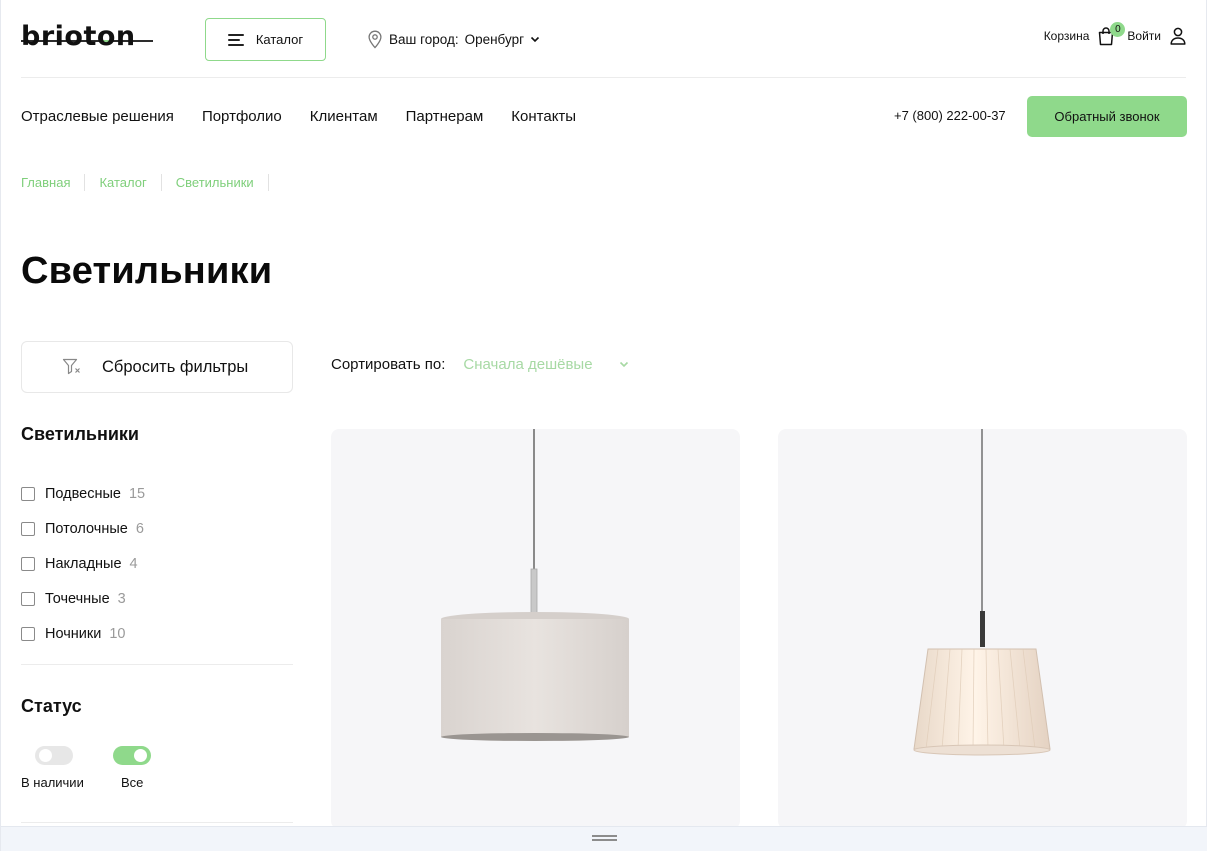  Describe the element at coordinates (222, 182) in the screenshot. I see `breadcrumb-lamps: Светильники` at that location.